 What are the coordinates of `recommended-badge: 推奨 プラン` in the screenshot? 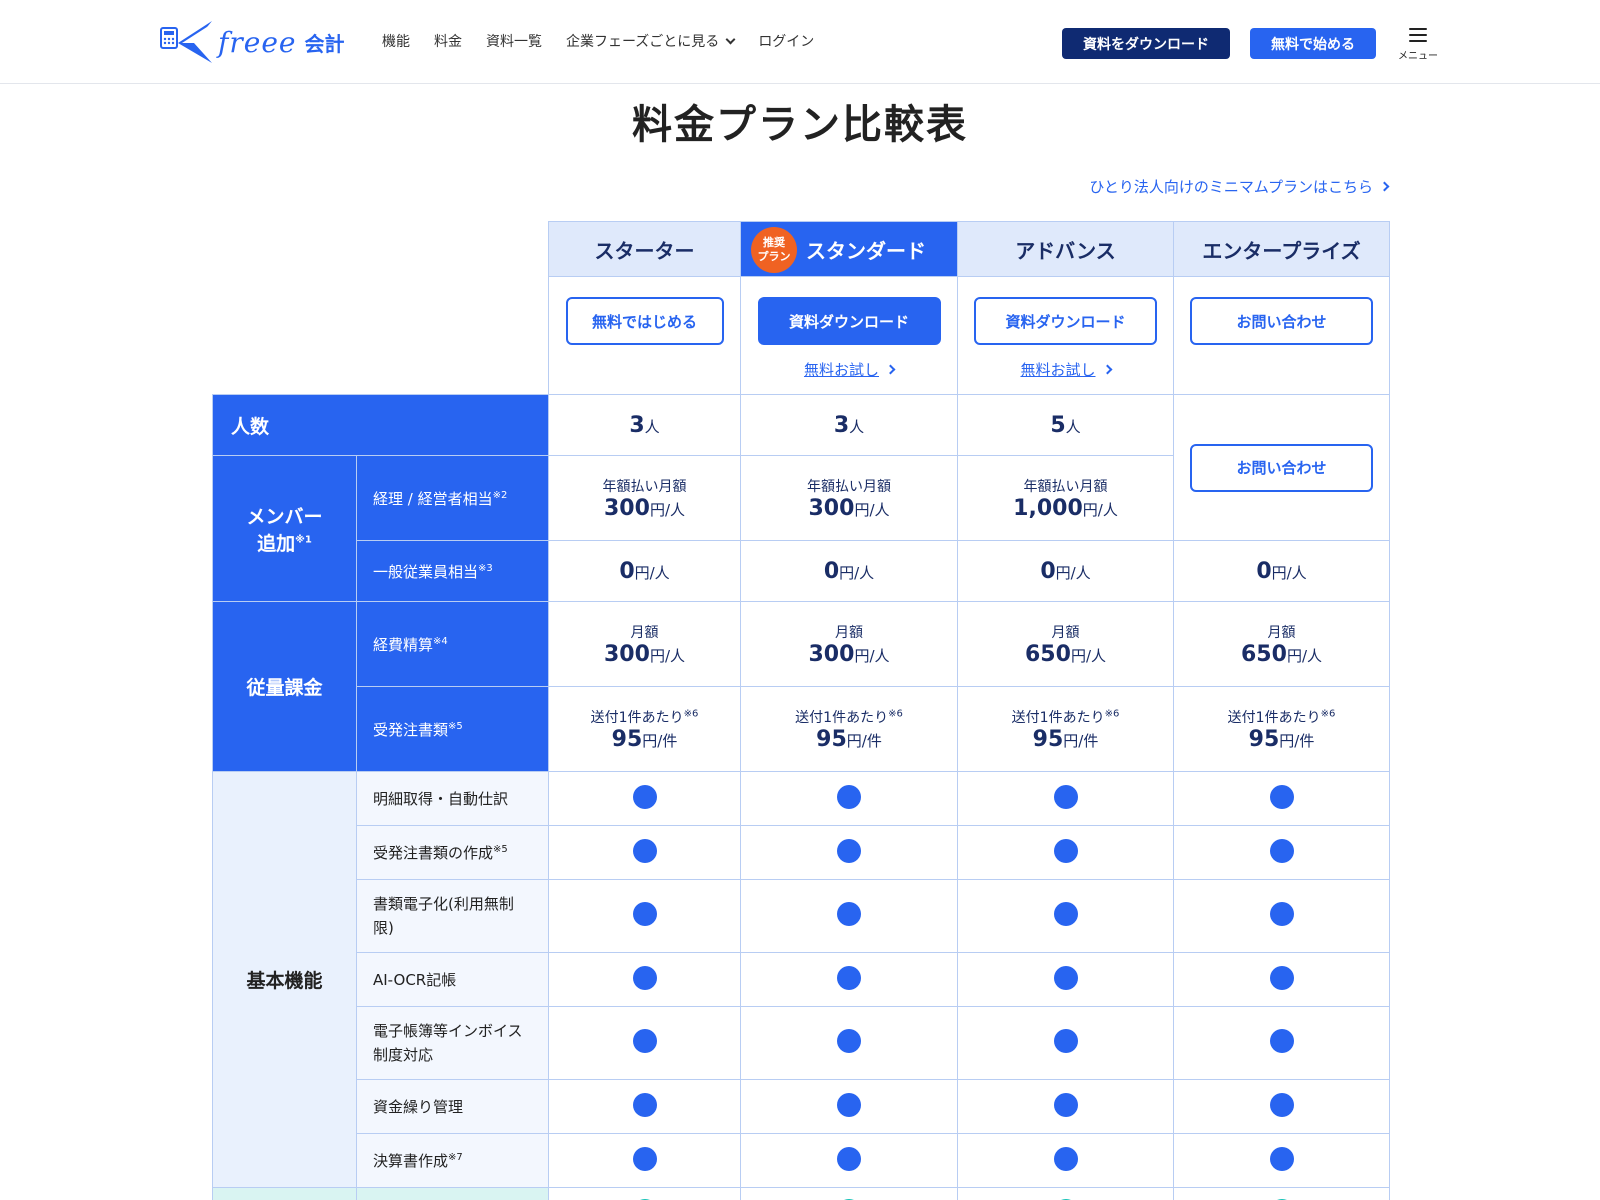 It's located at (774, 250).